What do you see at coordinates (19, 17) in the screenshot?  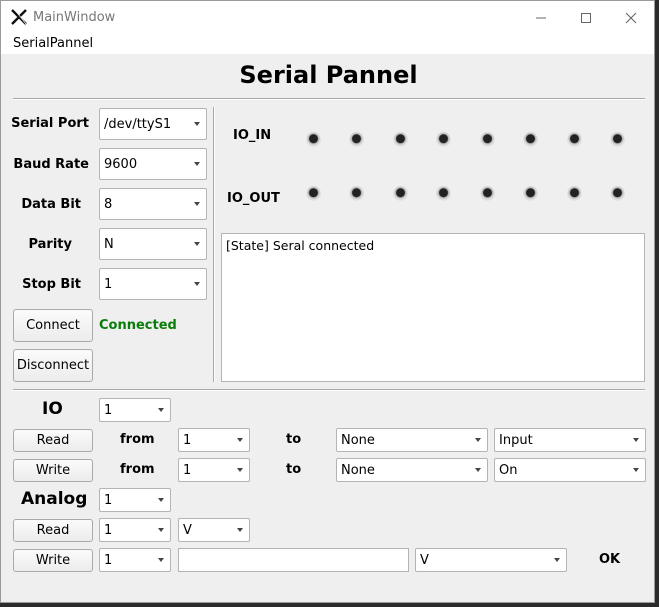 I see `x-logo-icon` at bounding box center [19, 17].